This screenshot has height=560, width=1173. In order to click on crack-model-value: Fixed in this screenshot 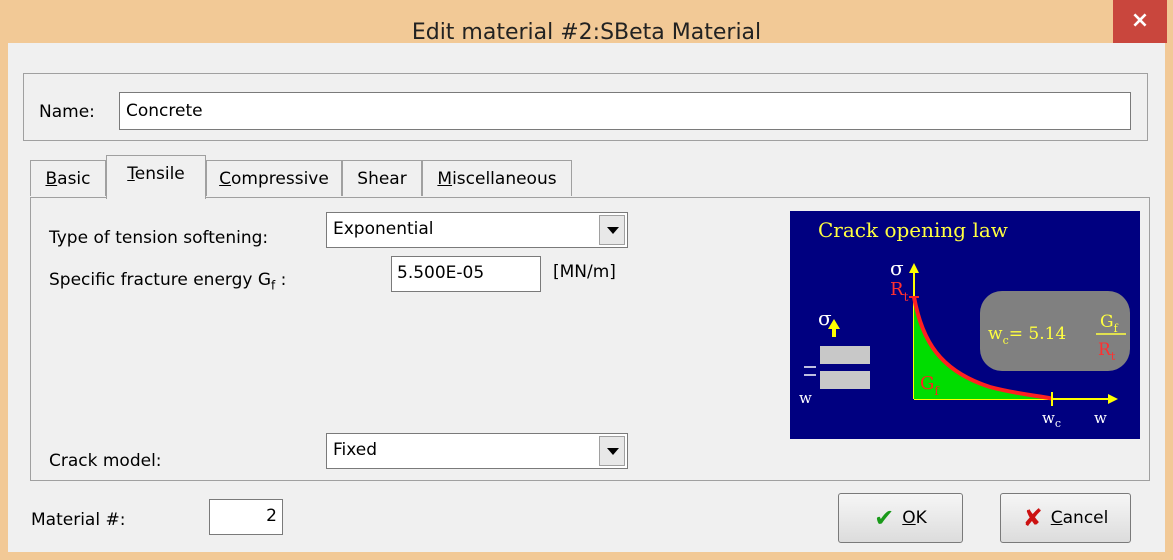, I will do `click(355, 450)`.